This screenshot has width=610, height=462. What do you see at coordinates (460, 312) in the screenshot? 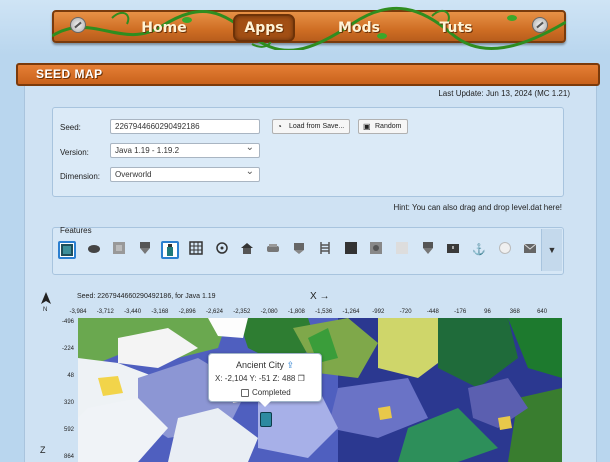
I see `x-tick-label: -176` at bounding box center [460, 312].